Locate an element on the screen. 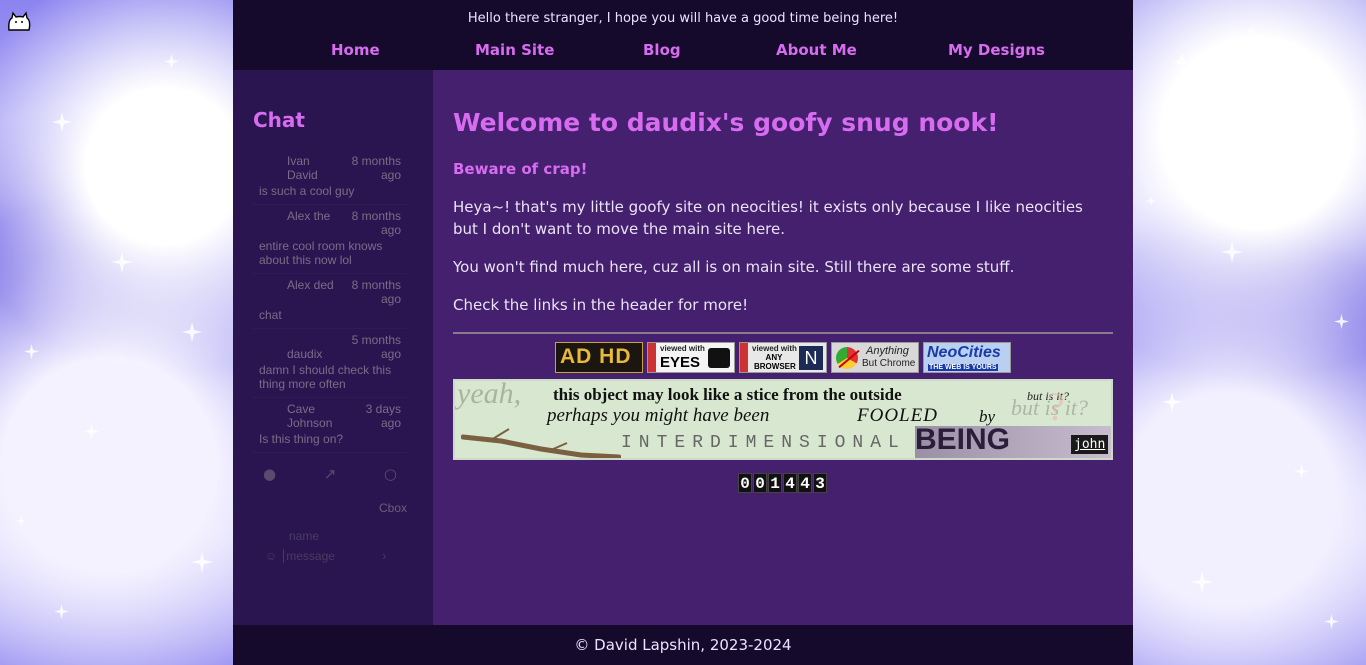 The image size is (1366, 665). eyes-badge-main: EYES is located at coordinates (680, 362).